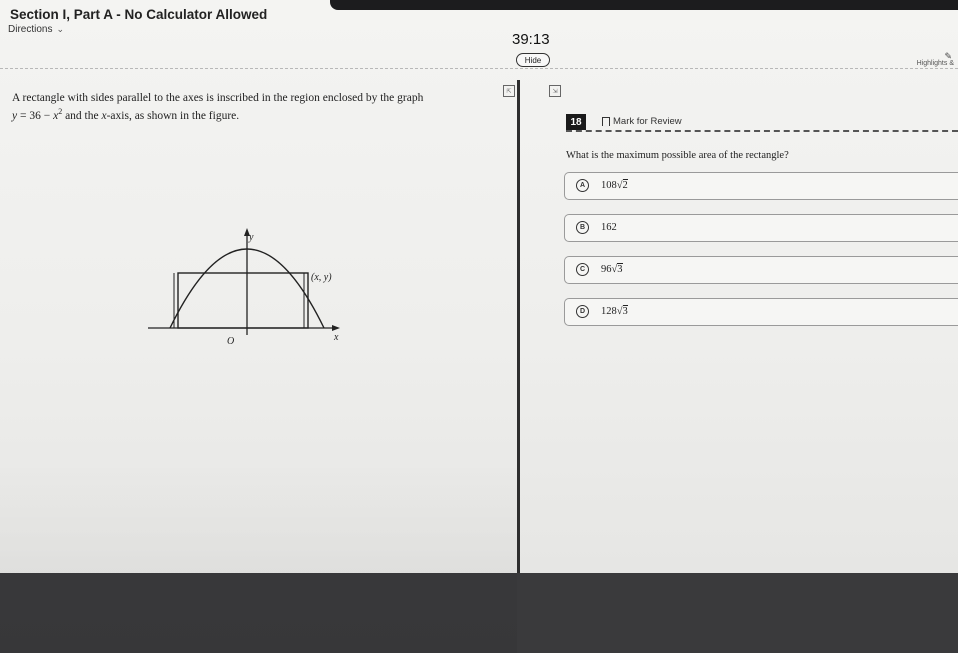 The width and height of the screenshot is (958, 653). Describe the element at coordinates (576, 122) in the screenshot. I see `question-number: 18` at that location.